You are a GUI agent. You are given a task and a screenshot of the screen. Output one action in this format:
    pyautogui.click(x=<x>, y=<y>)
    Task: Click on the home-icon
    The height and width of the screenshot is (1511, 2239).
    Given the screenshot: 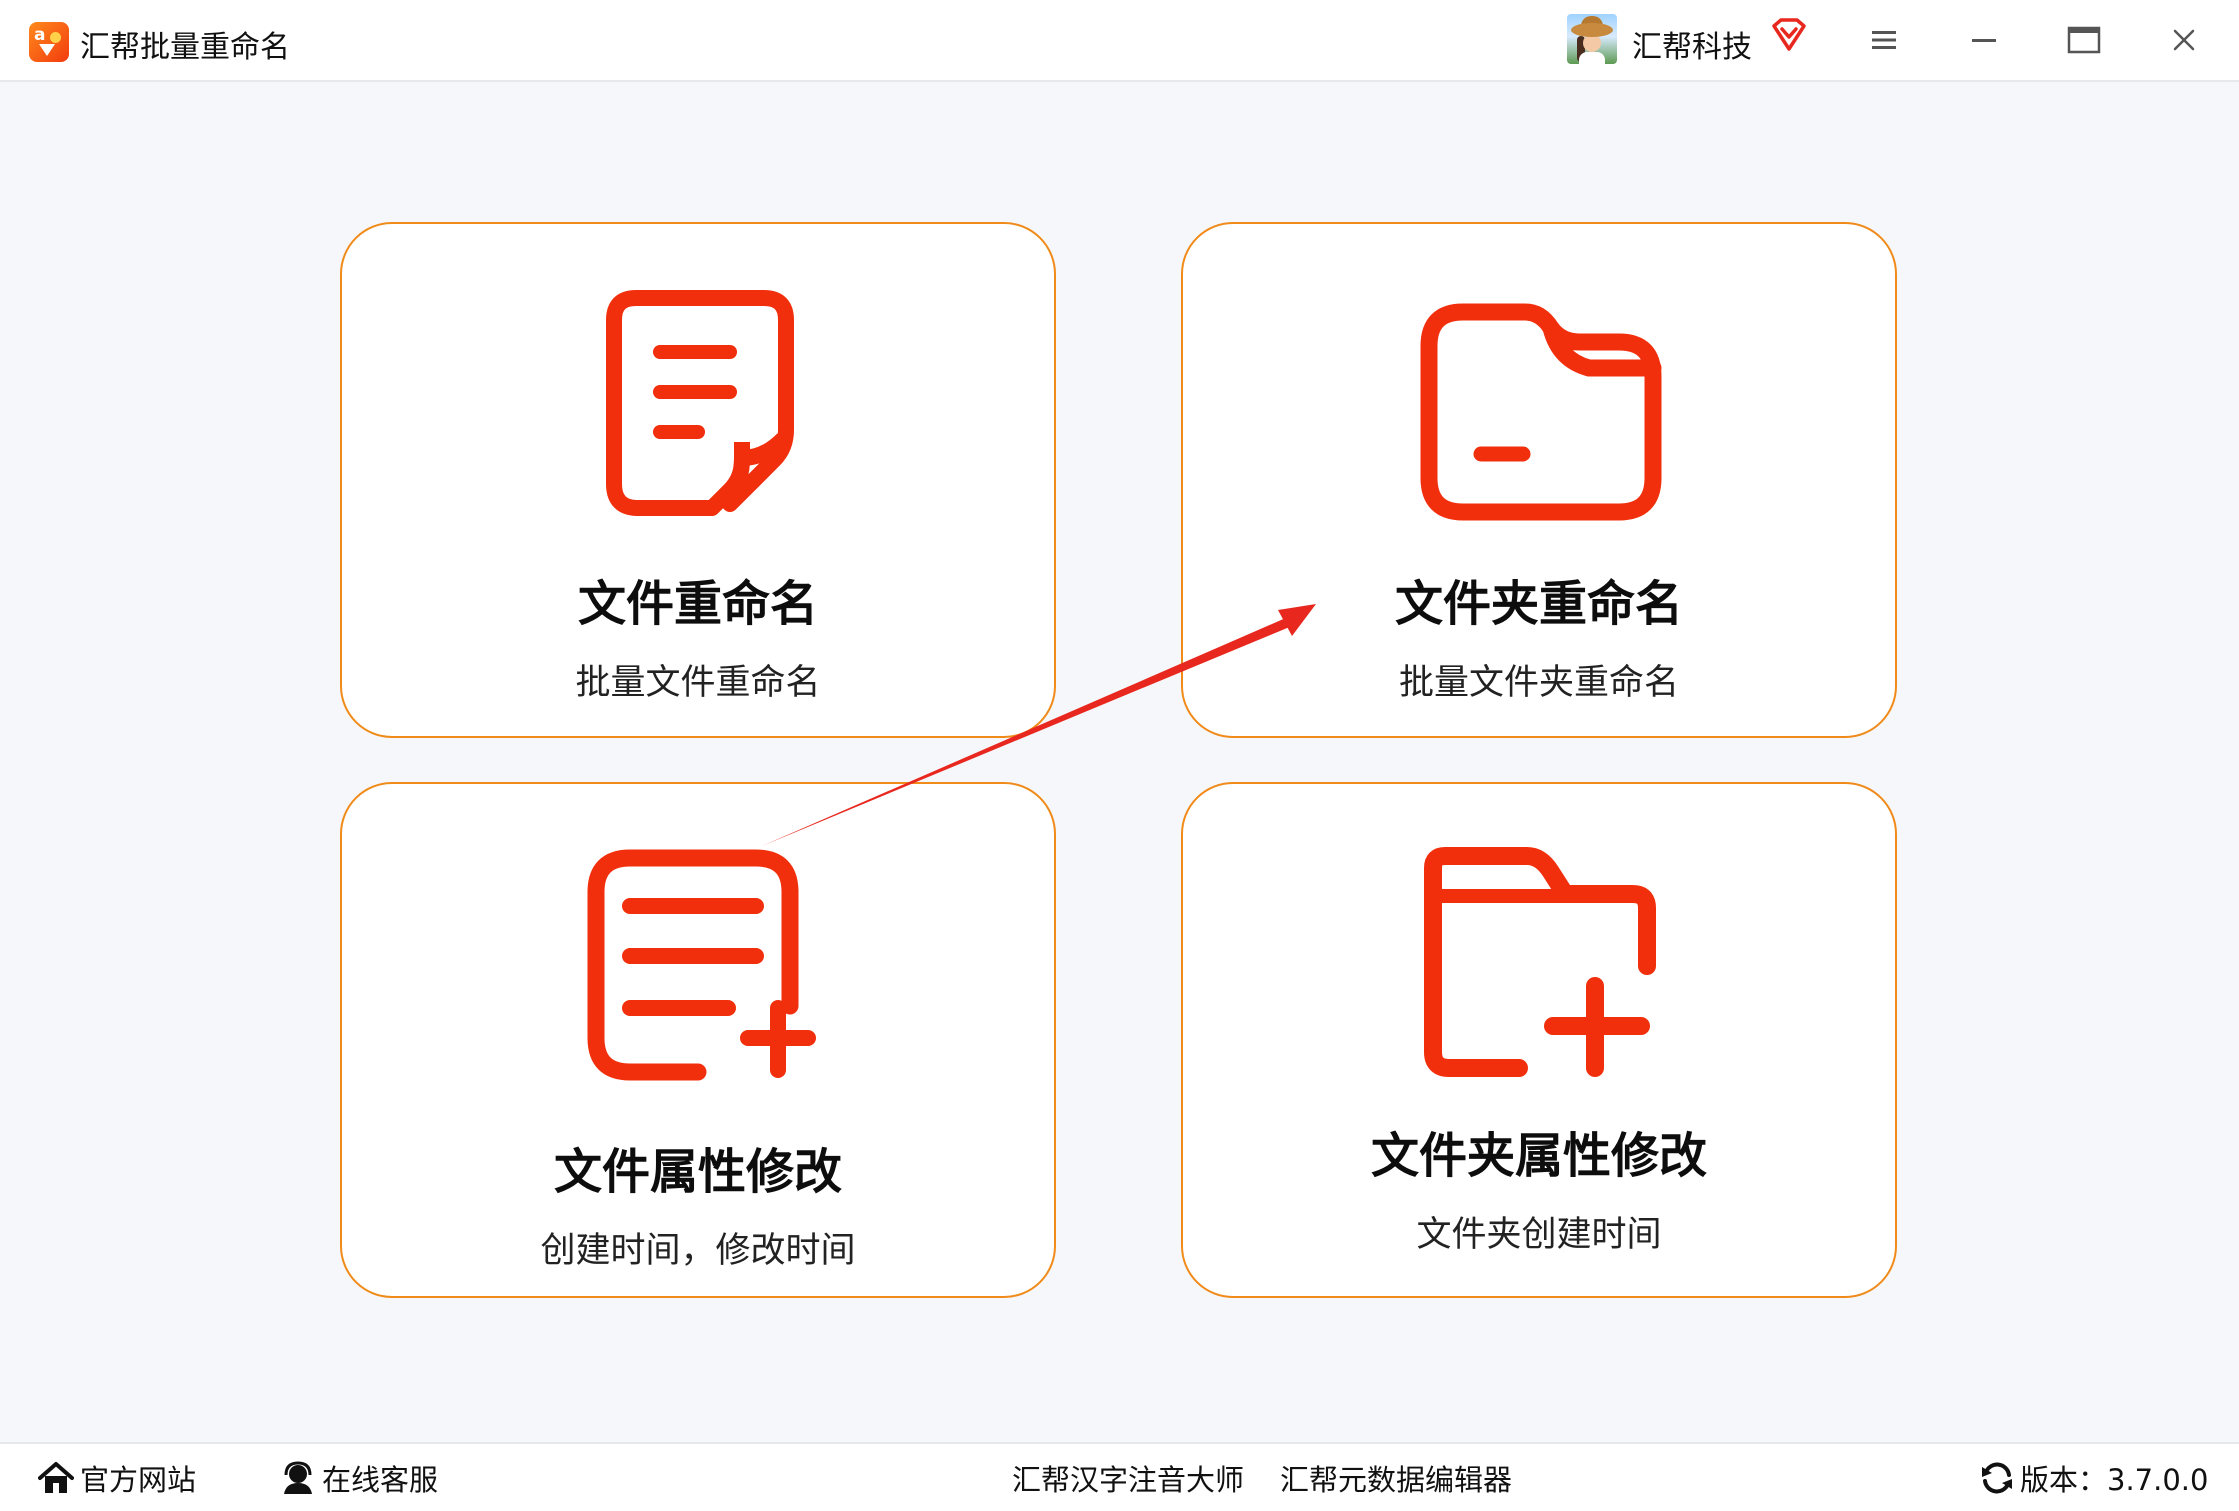 What is the action you would take?
    pyautogui.click(x=56, y=1477)
    